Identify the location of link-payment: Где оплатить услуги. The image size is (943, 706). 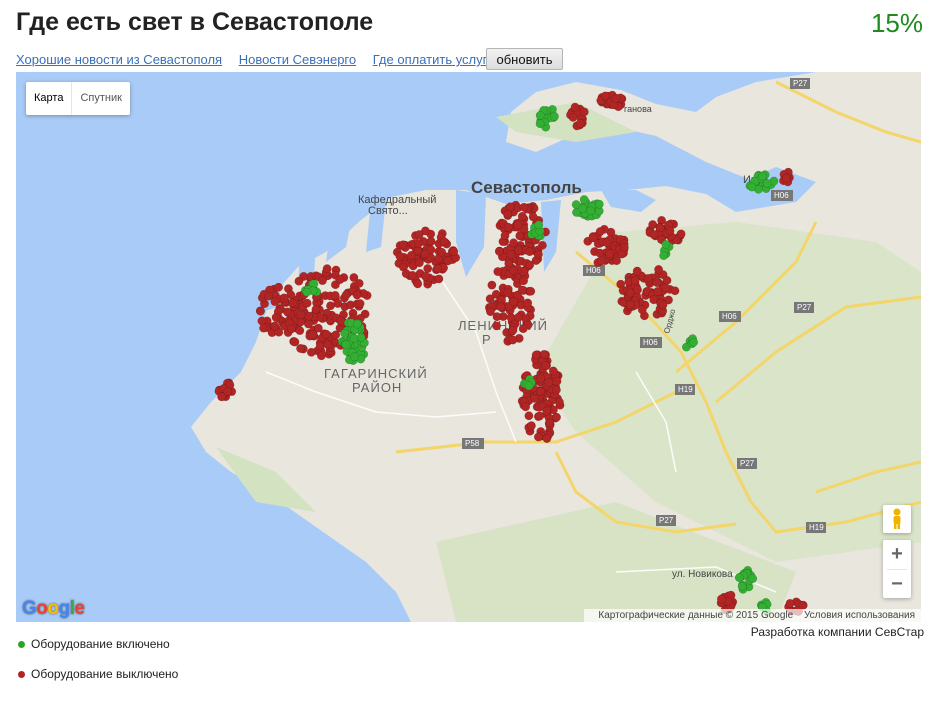
(434, 59).